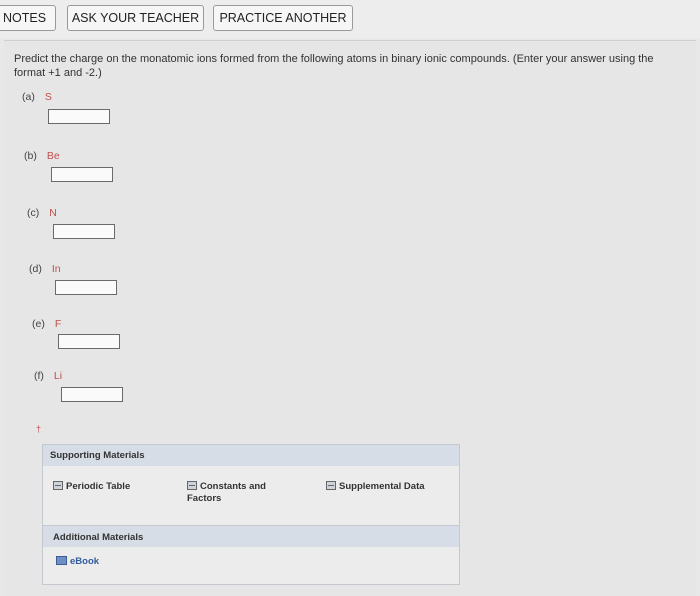  I want to click on ebook-link: eBook, so click(77, 562).